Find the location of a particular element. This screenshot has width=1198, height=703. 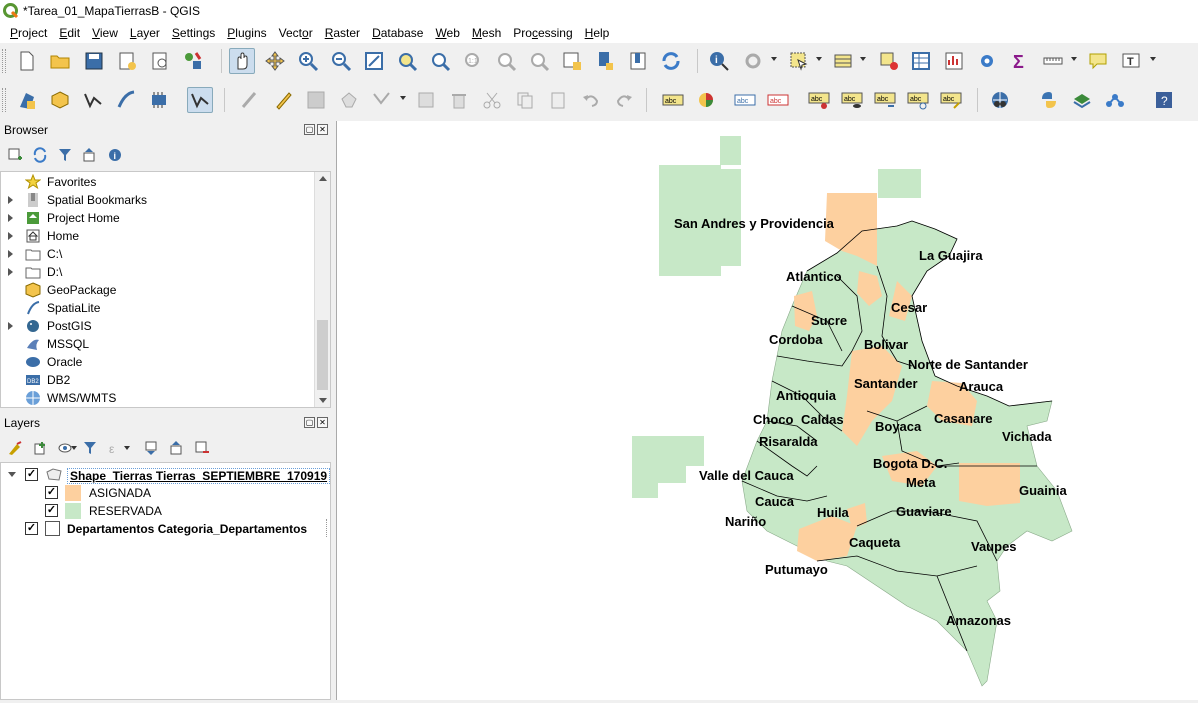

browser-item: Oracle is located at coordinates (158, 362).